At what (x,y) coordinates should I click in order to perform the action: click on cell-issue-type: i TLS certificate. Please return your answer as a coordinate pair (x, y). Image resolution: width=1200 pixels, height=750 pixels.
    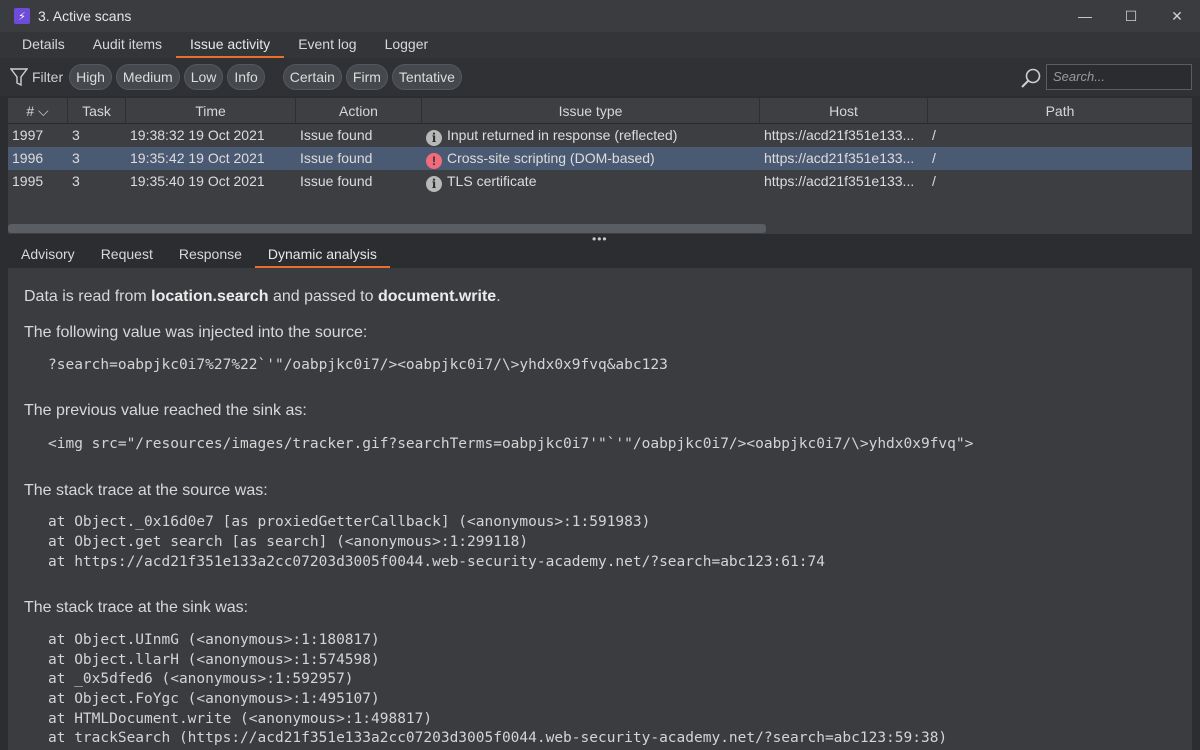
    Looking at the image, I should click on (591, 181).